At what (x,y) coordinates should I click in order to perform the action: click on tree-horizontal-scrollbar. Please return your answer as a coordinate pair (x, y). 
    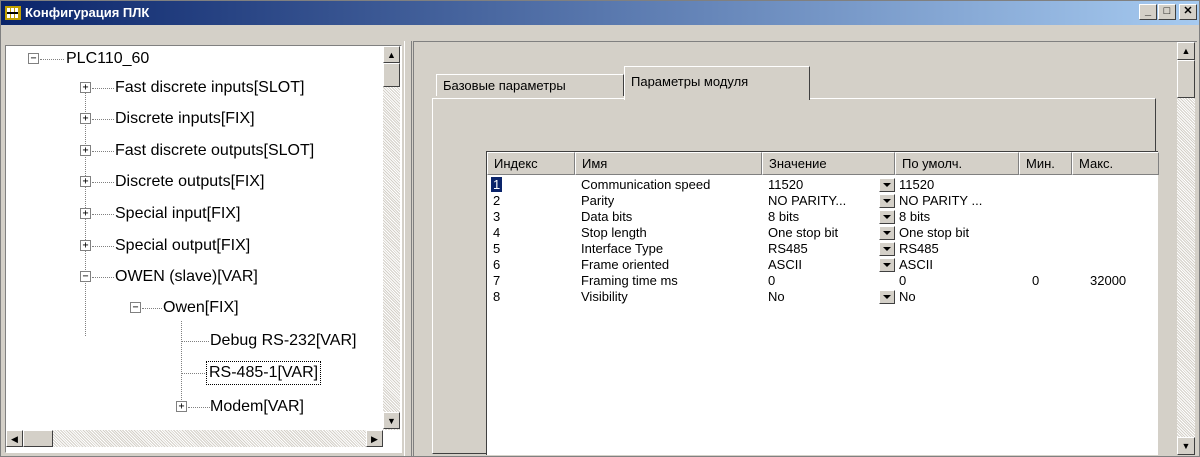
    Looking at the image, I should click on (194, 438).